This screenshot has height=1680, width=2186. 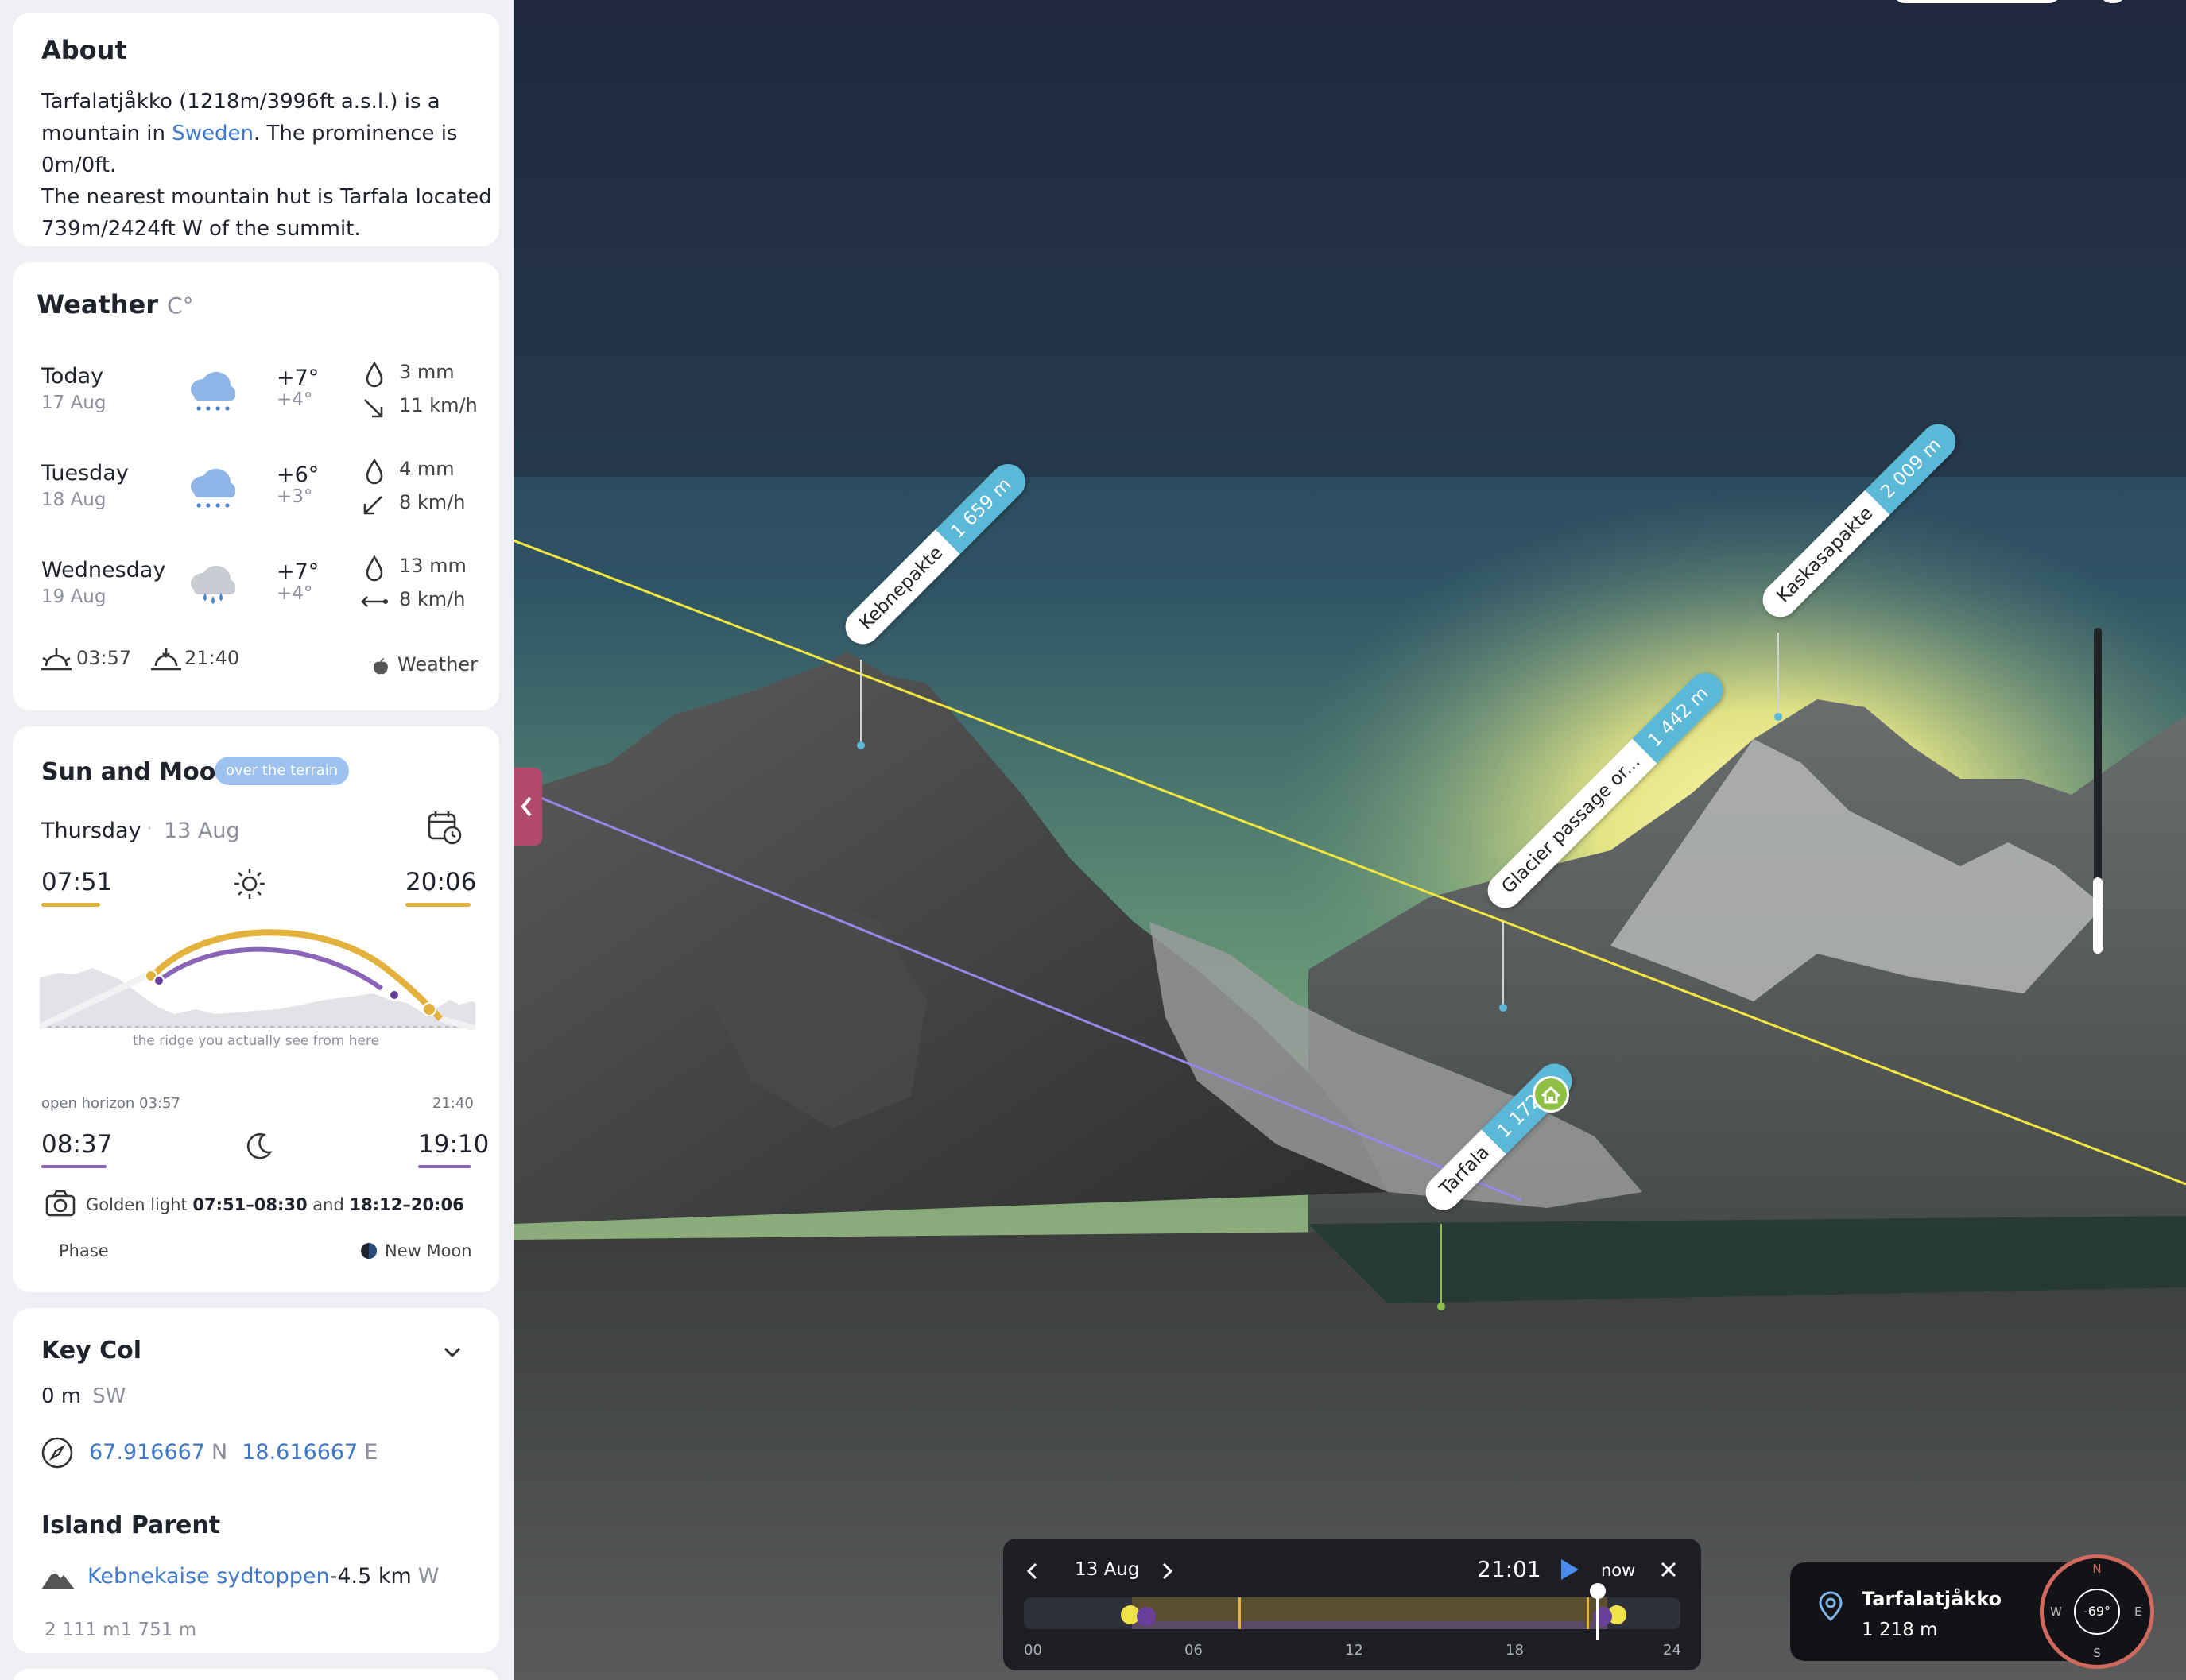 What do you see at coordinates (83, 1396) in the screenshot?
I see `key-col-elevation: 0 m SW` at bounding box center [83, 1396].